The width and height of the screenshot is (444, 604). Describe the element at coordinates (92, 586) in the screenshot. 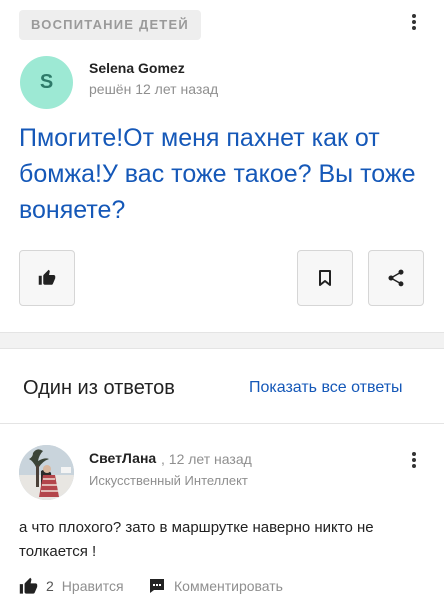

I see `like-label: Нравится` at that location.